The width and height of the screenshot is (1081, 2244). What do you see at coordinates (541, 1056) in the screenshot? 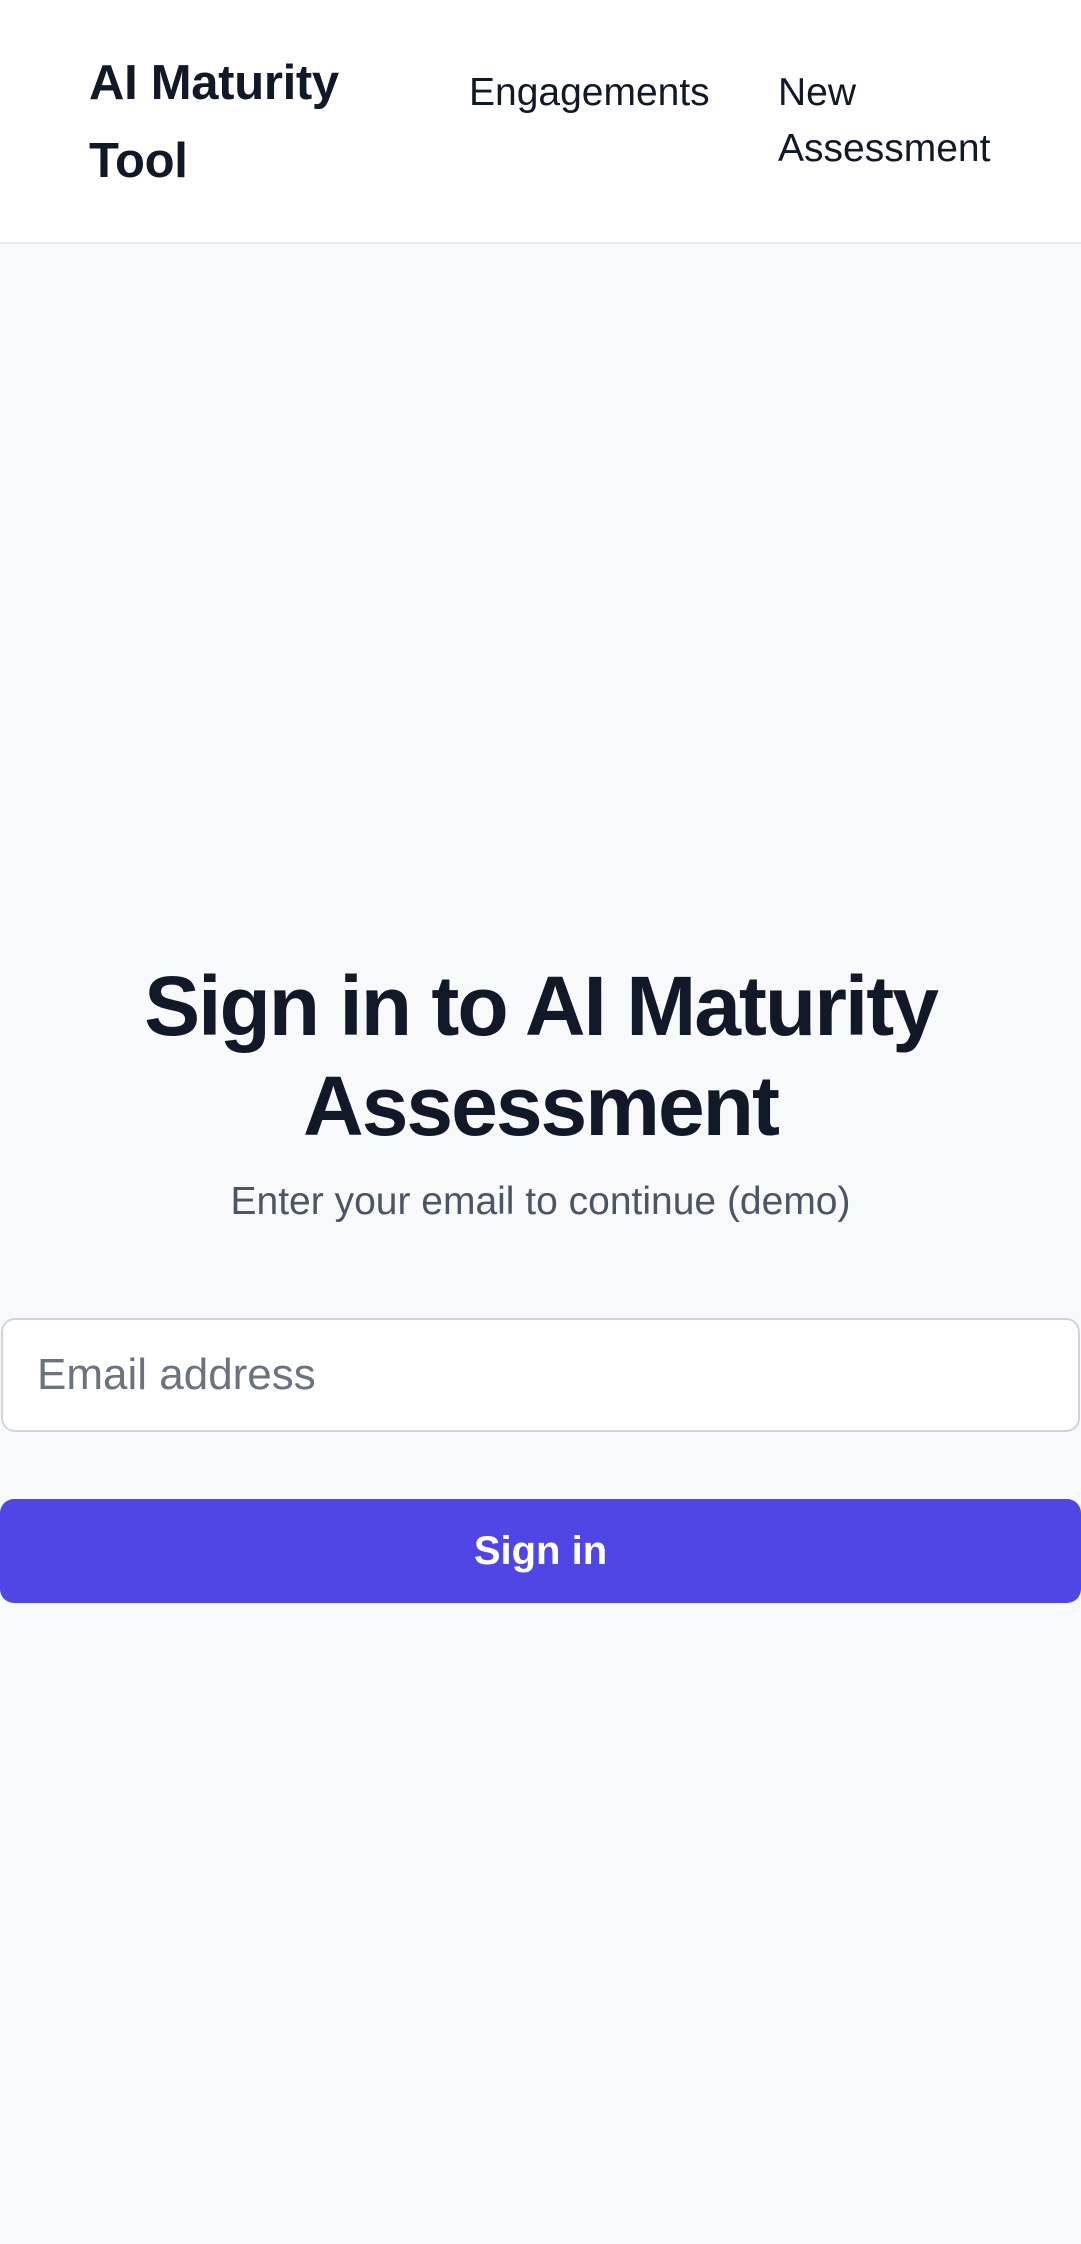
I see `page-title: Sign in to AI Maturity Assessment` at bounding box center [541, 1056].